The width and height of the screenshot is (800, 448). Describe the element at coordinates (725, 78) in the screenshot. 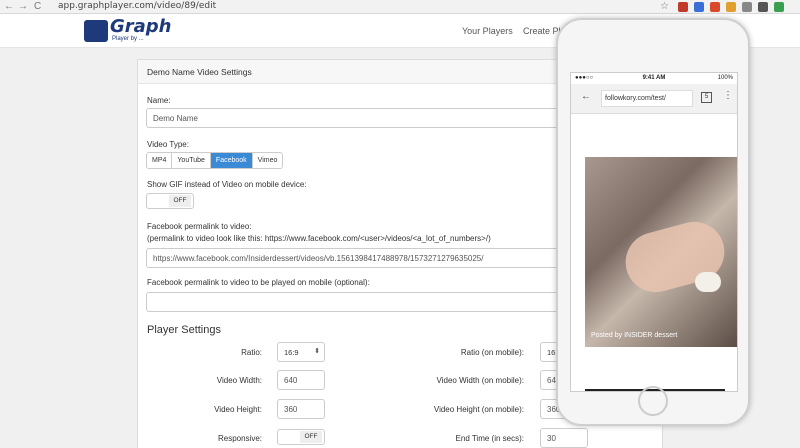

I see `battery-icon: 100%` at that location.